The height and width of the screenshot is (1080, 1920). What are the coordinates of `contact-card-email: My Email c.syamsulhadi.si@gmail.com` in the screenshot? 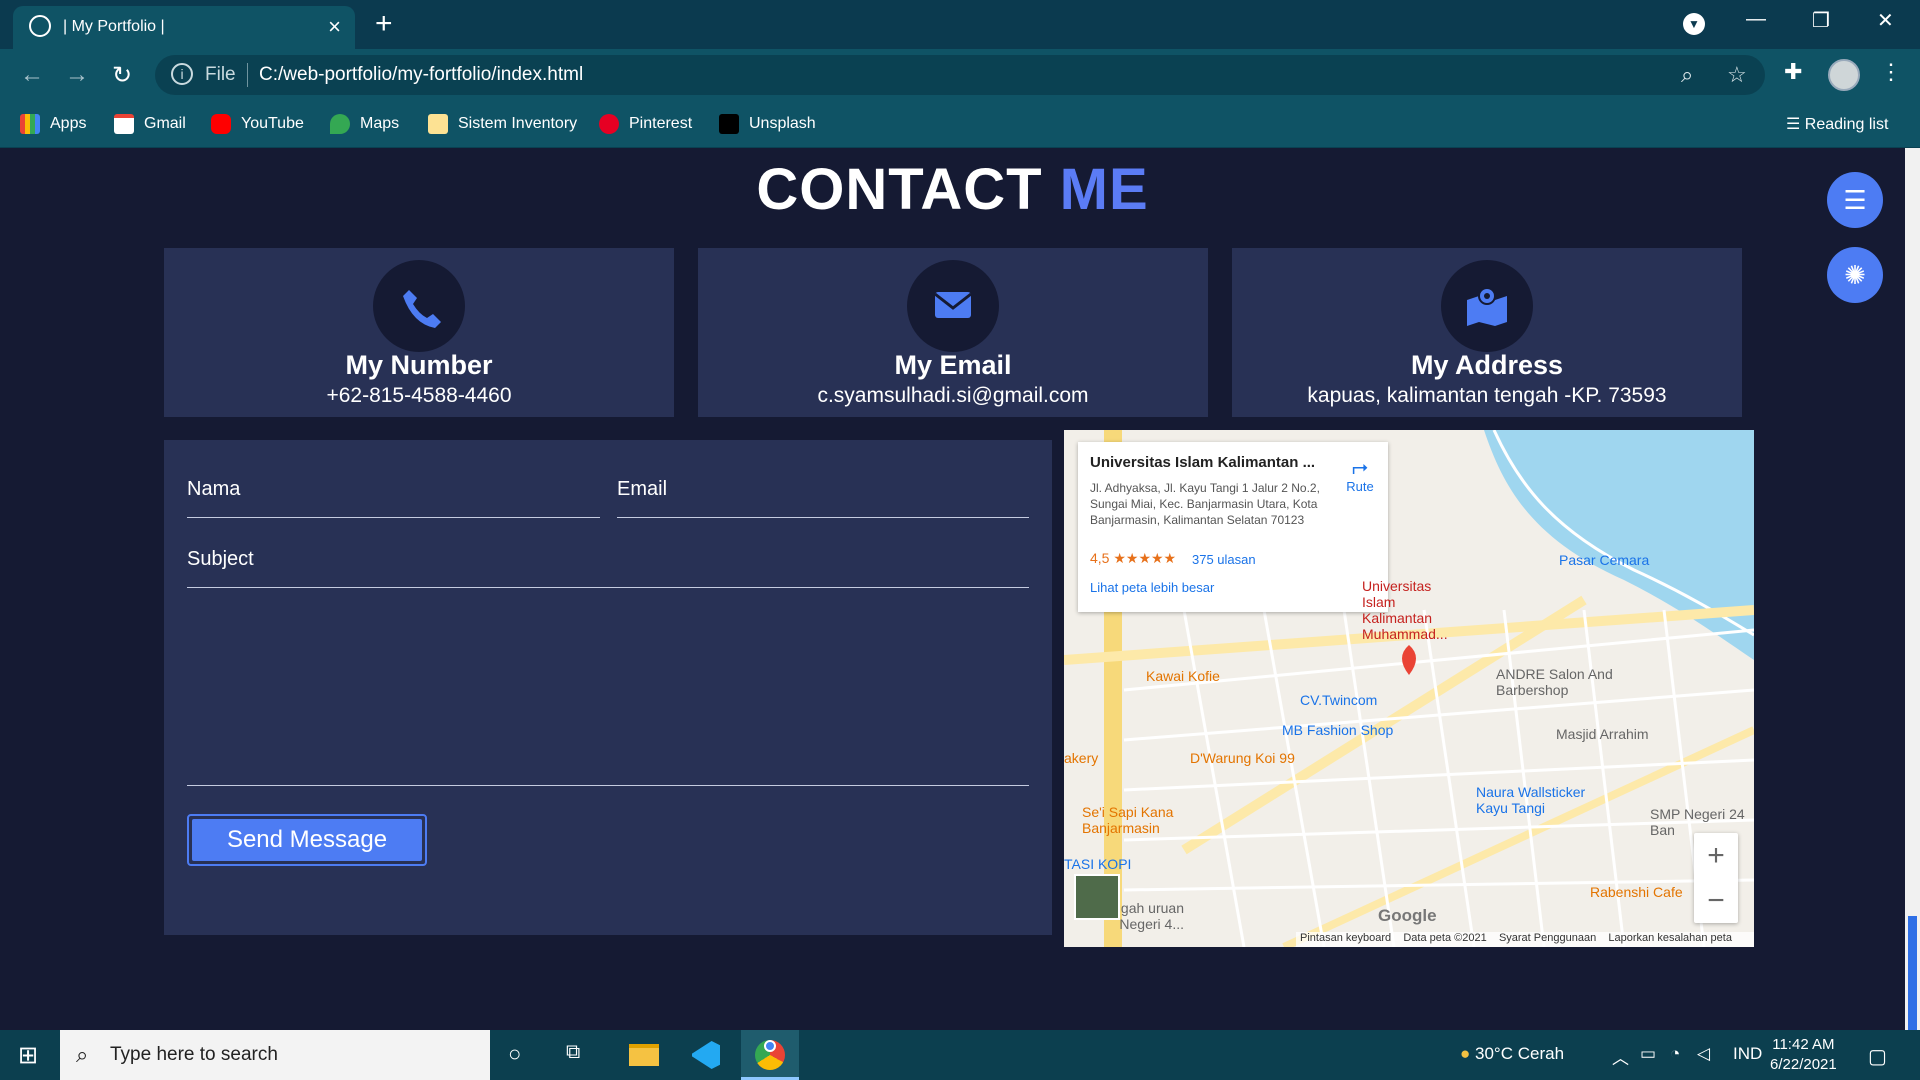 It's located at (953, 332).